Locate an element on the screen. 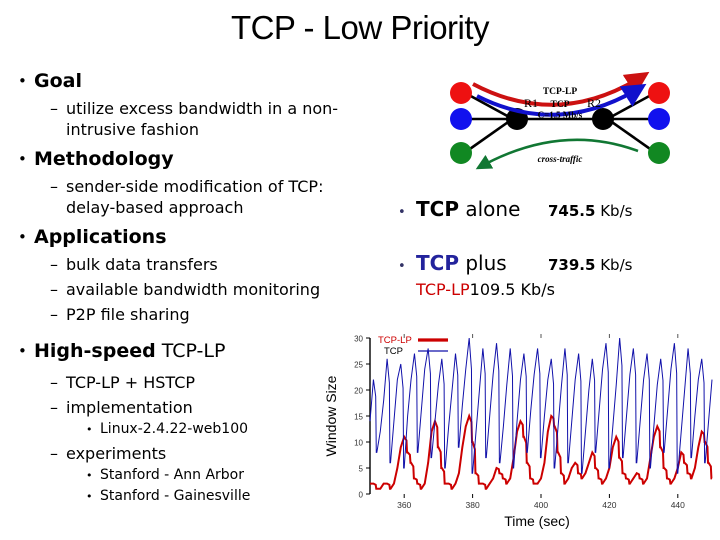 The image size is (720, 540). list-item-label: Goal is located at coordinates (58, 81).